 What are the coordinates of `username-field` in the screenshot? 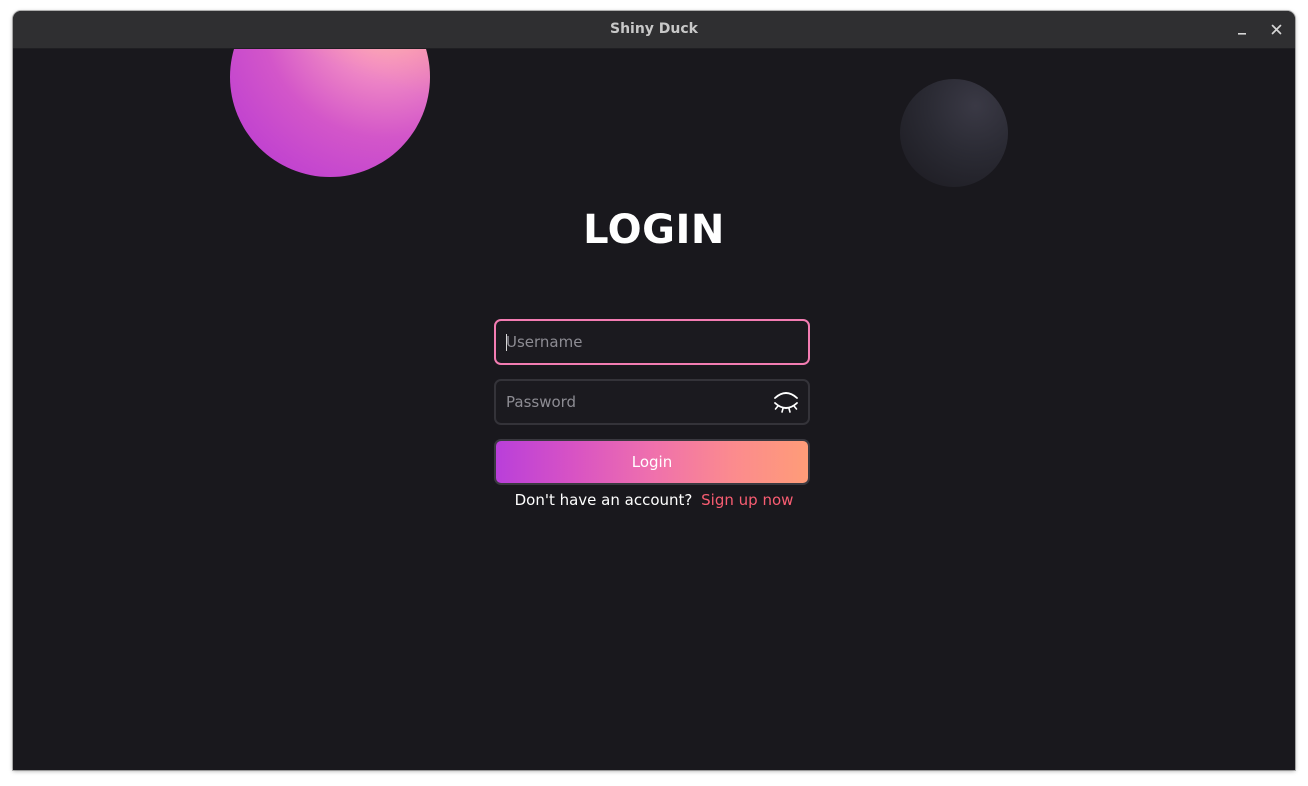 It's located at (652, 342).